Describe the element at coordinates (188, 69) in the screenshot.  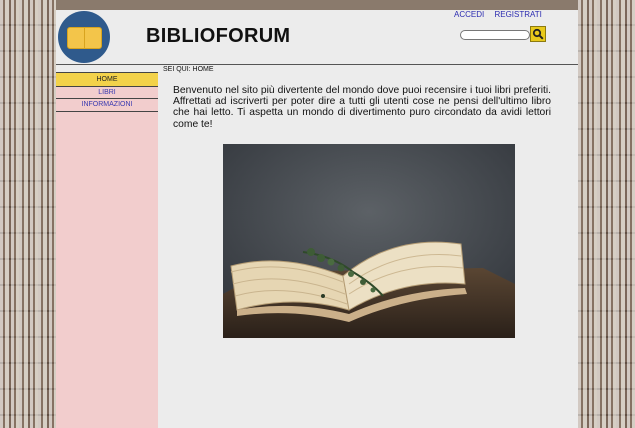
I see `breadcrumb: SEI QUI: HOME` at that location.